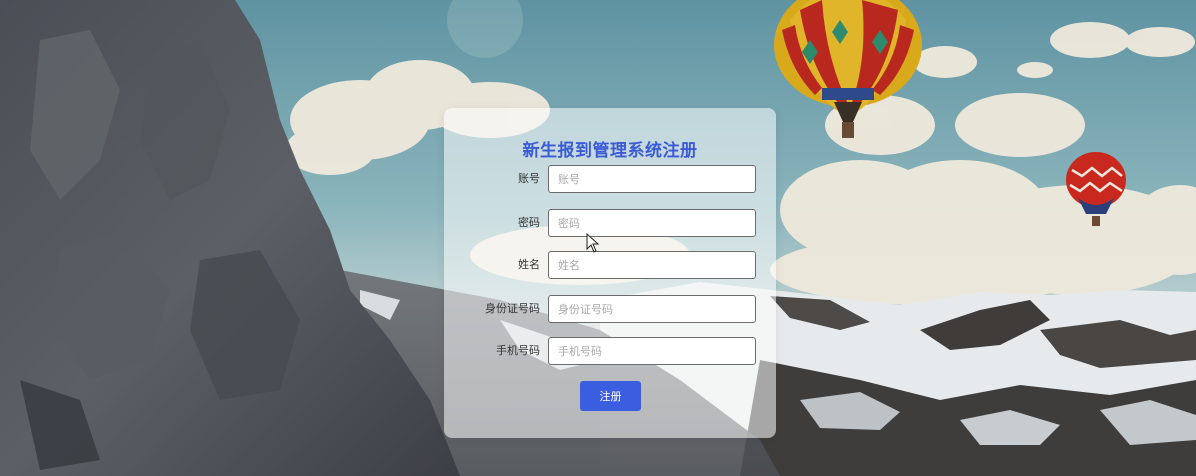 The height and width of the screenshot is (476, 1196). I want to click on id-number-row: 身份证号码, so click(610, 309).